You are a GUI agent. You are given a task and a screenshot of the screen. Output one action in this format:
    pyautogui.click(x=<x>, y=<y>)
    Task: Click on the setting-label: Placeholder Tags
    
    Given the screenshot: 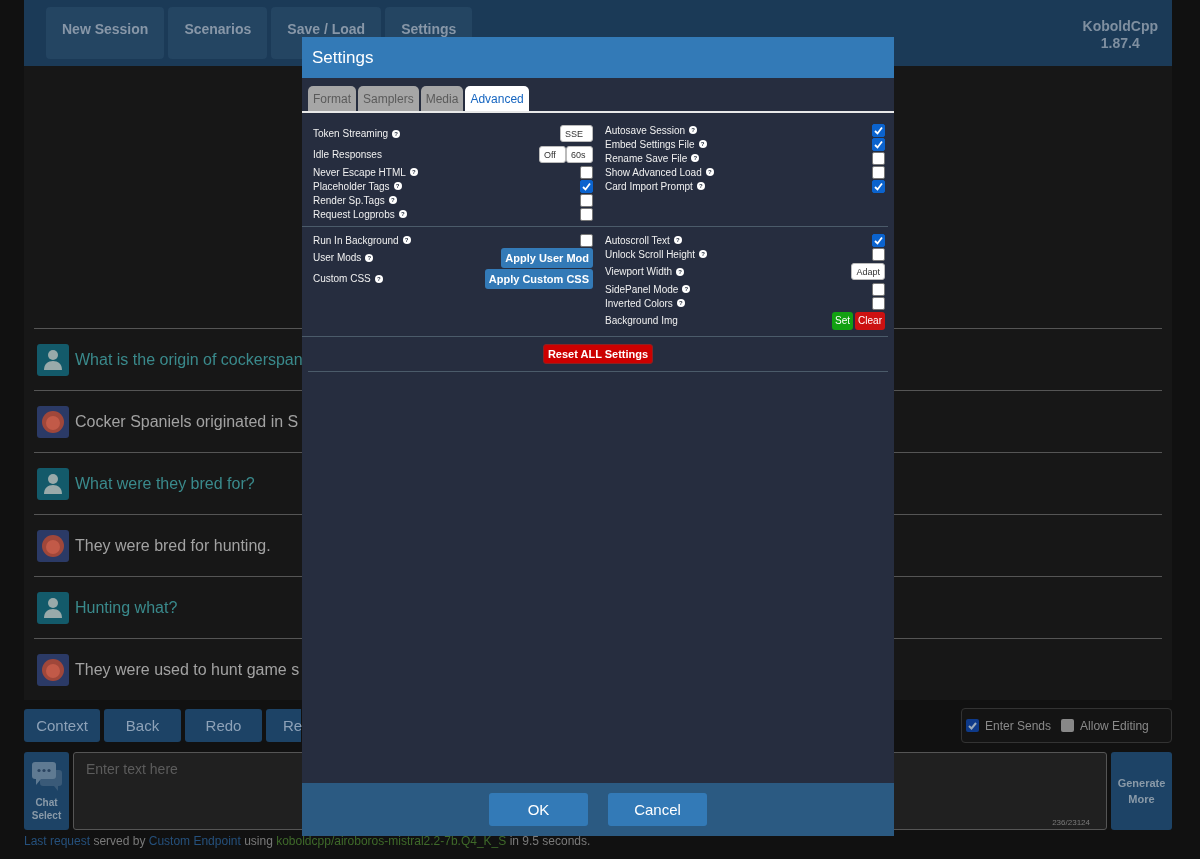 What is the action you would take?
    pyautogui.click(x=351, y=186)
    